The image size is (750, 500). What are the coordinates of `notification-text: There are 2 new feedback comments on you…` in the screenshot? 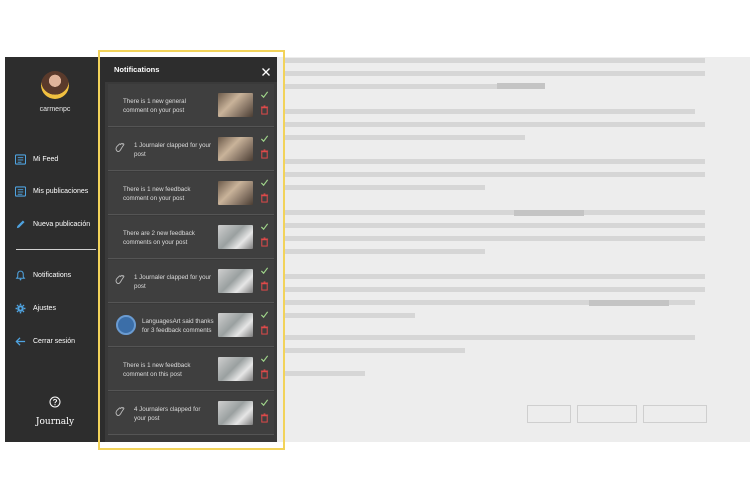 It's located at (159, 237).